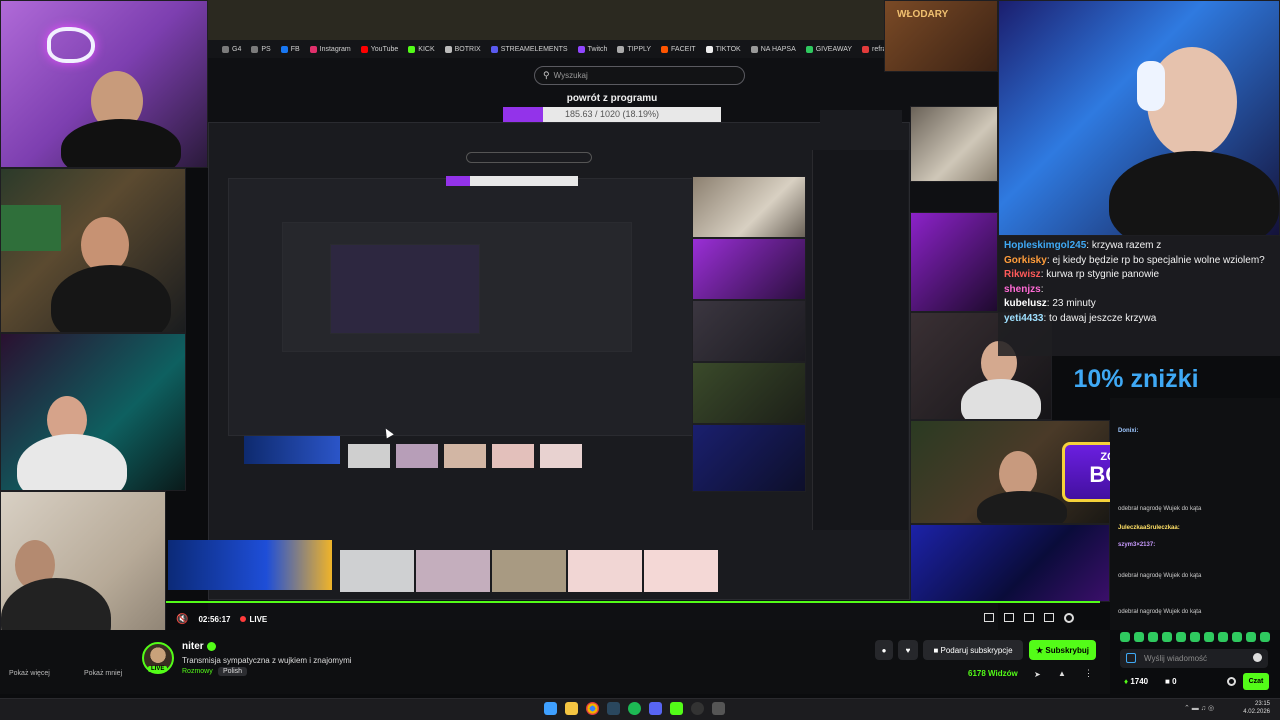  What do you see at coordinates (633, 602) in the screenshot?
I see `seek-bar` at bounding box center [633, 602].